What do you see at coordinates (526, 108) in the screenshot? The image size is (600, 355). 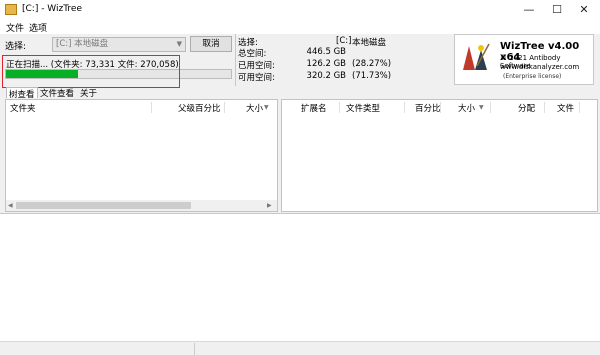 I see `column-allocated: 分配` at bounding box center [526, 108].